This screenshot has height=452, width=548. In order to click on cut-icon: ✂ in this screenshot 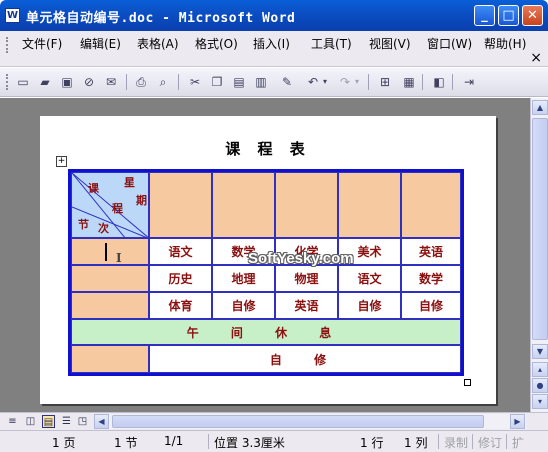, I will do `click(195, 82)`.